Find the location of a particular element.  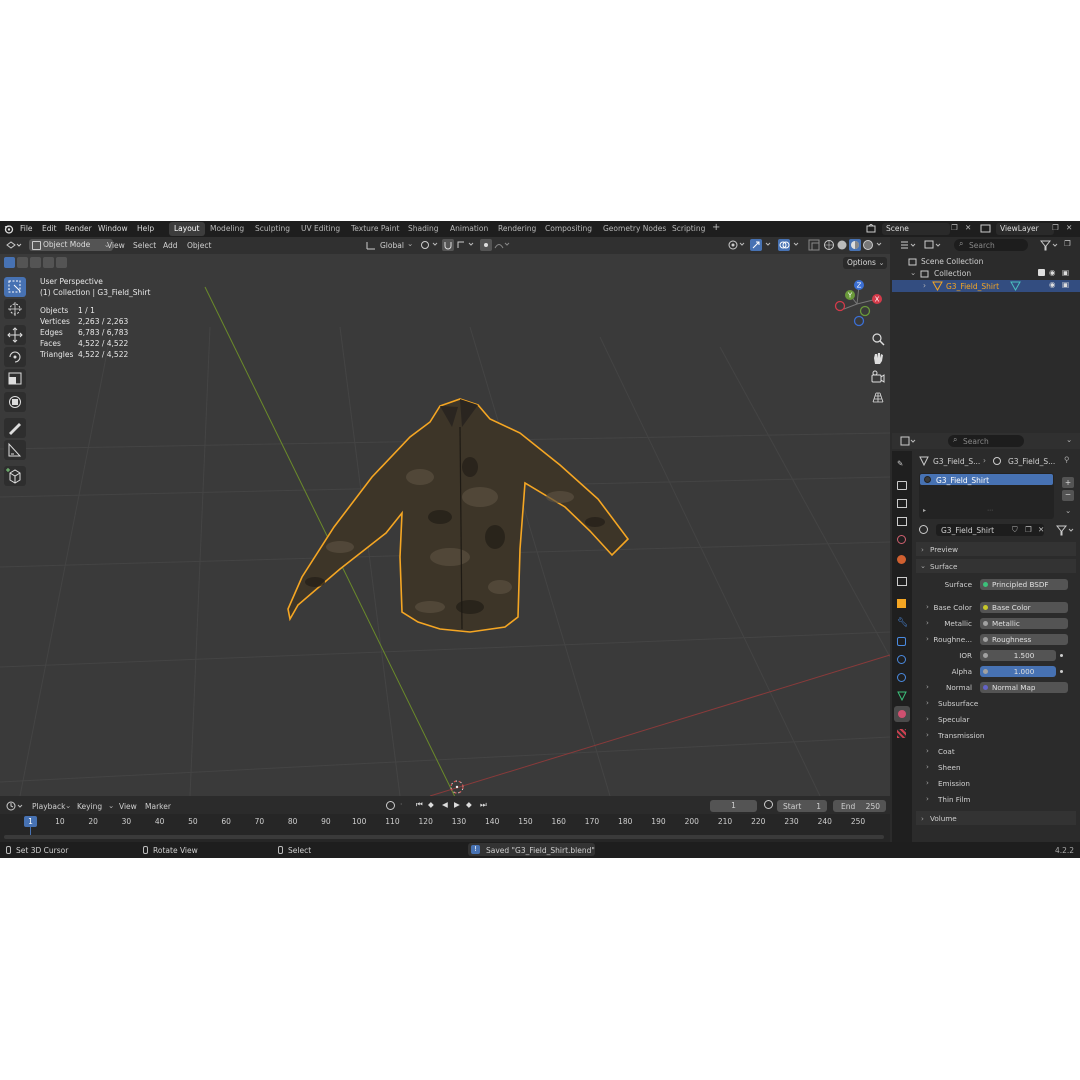

physics-tab-icon is located at coordinates (901, 659).